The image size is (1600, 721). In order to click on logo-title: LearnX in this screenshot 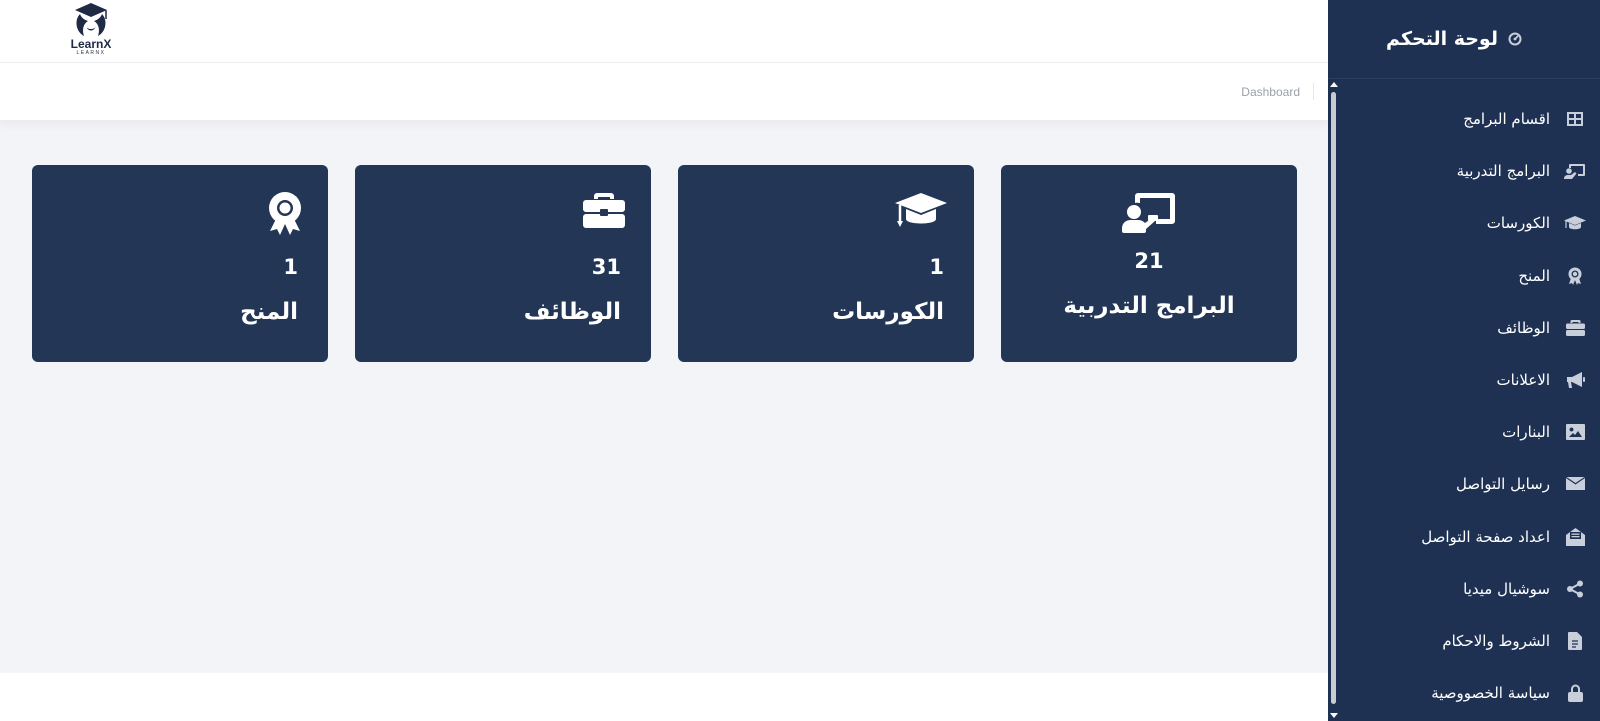, I will do `click(91, 44)`.